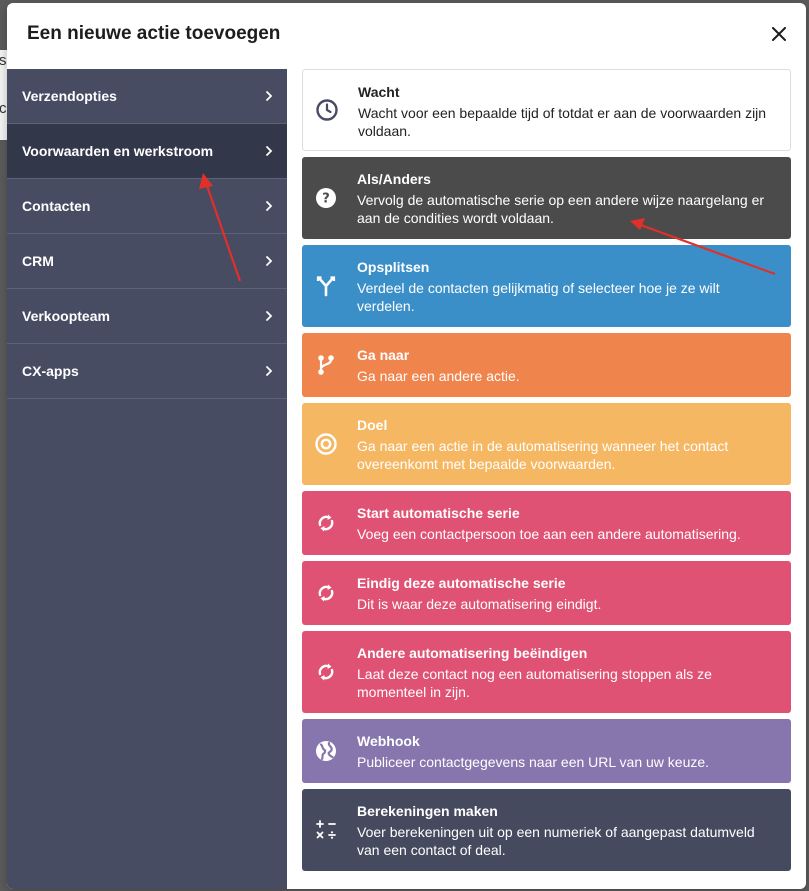 The height and width of the screenshot is (891, 809). I want to click on sidebar-item-voorwaarden-en-werkstroom: Voorwaarden en werkstroom, so click(147, 151).